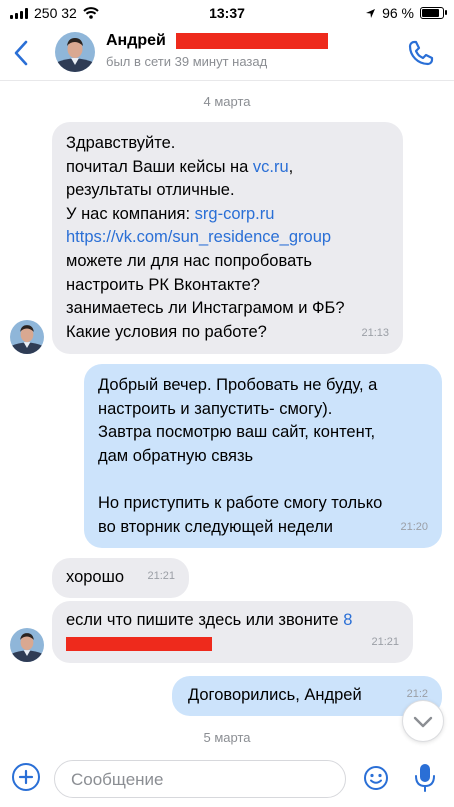  Describe the element at coordinates (209, 620) in the screenshot. I see `message-line: если что пишите здесь или звоните 8` at that location.